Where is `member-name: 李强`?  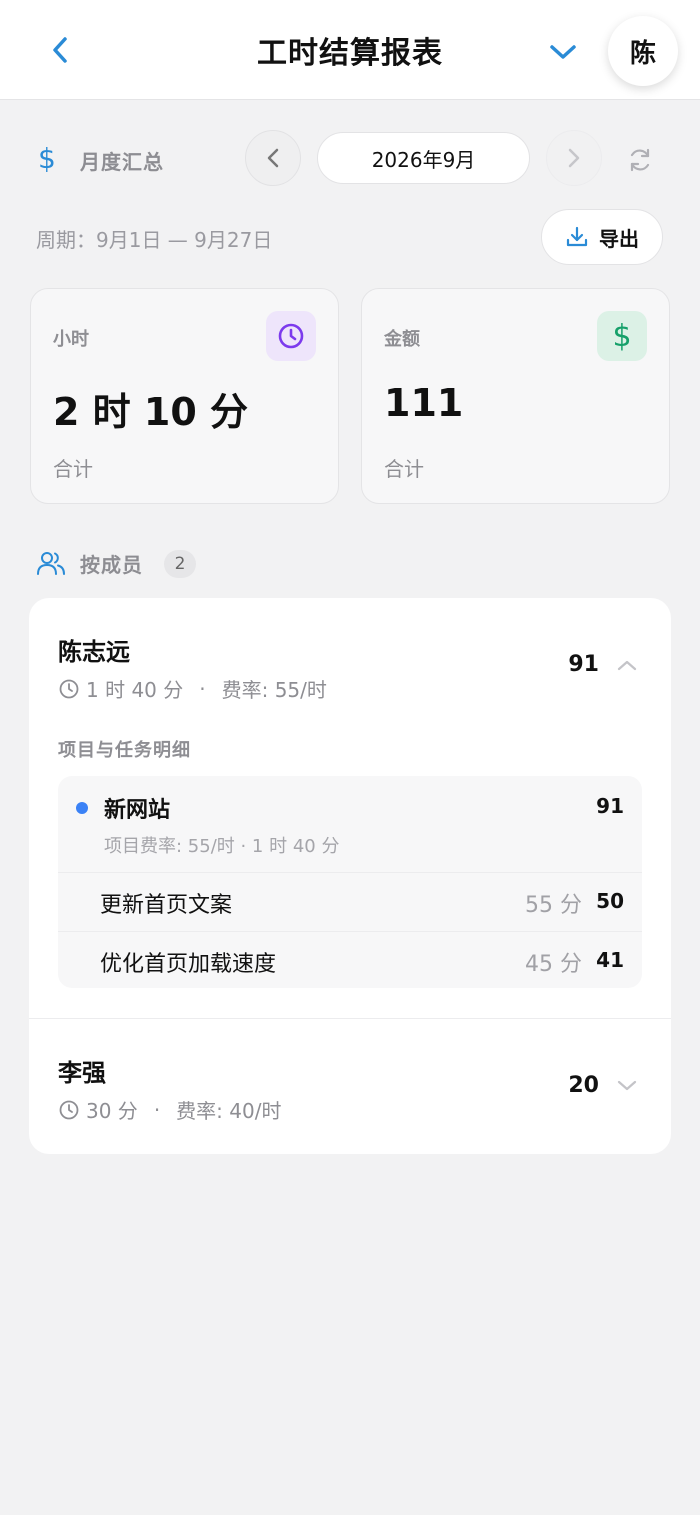 member-name: 李强 is located at coordinates (82, 1073).